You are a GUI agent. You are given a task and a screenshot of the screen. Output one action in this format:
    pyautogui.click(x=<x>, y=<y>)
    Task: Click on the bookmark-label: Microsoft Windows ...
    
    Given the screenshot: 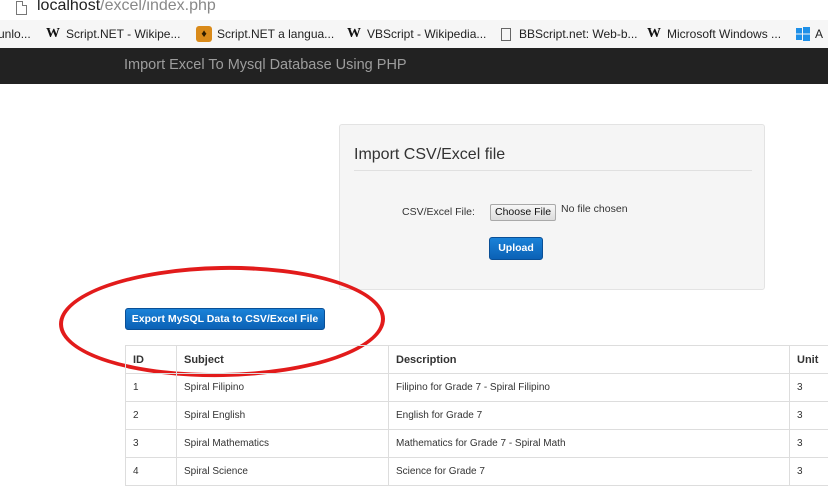 What is the action you would take?
    pyautogui.click(x=724, y=34)
    